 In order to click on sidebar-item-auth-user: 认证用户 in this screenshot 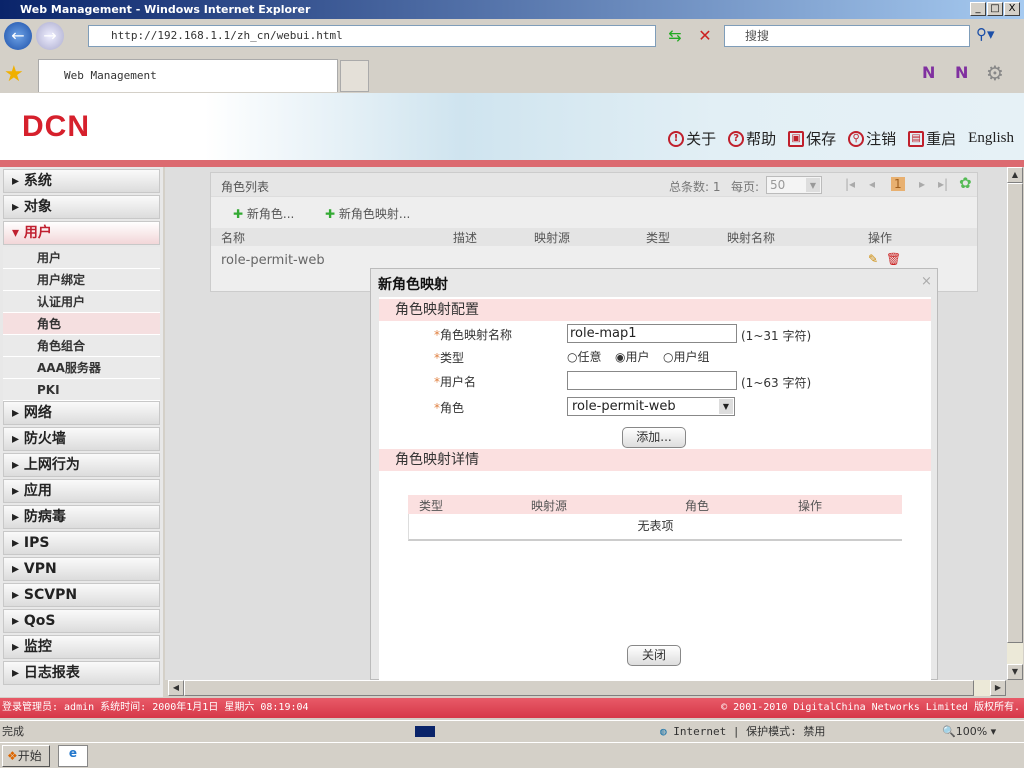, I will do `click(81, 302)`.